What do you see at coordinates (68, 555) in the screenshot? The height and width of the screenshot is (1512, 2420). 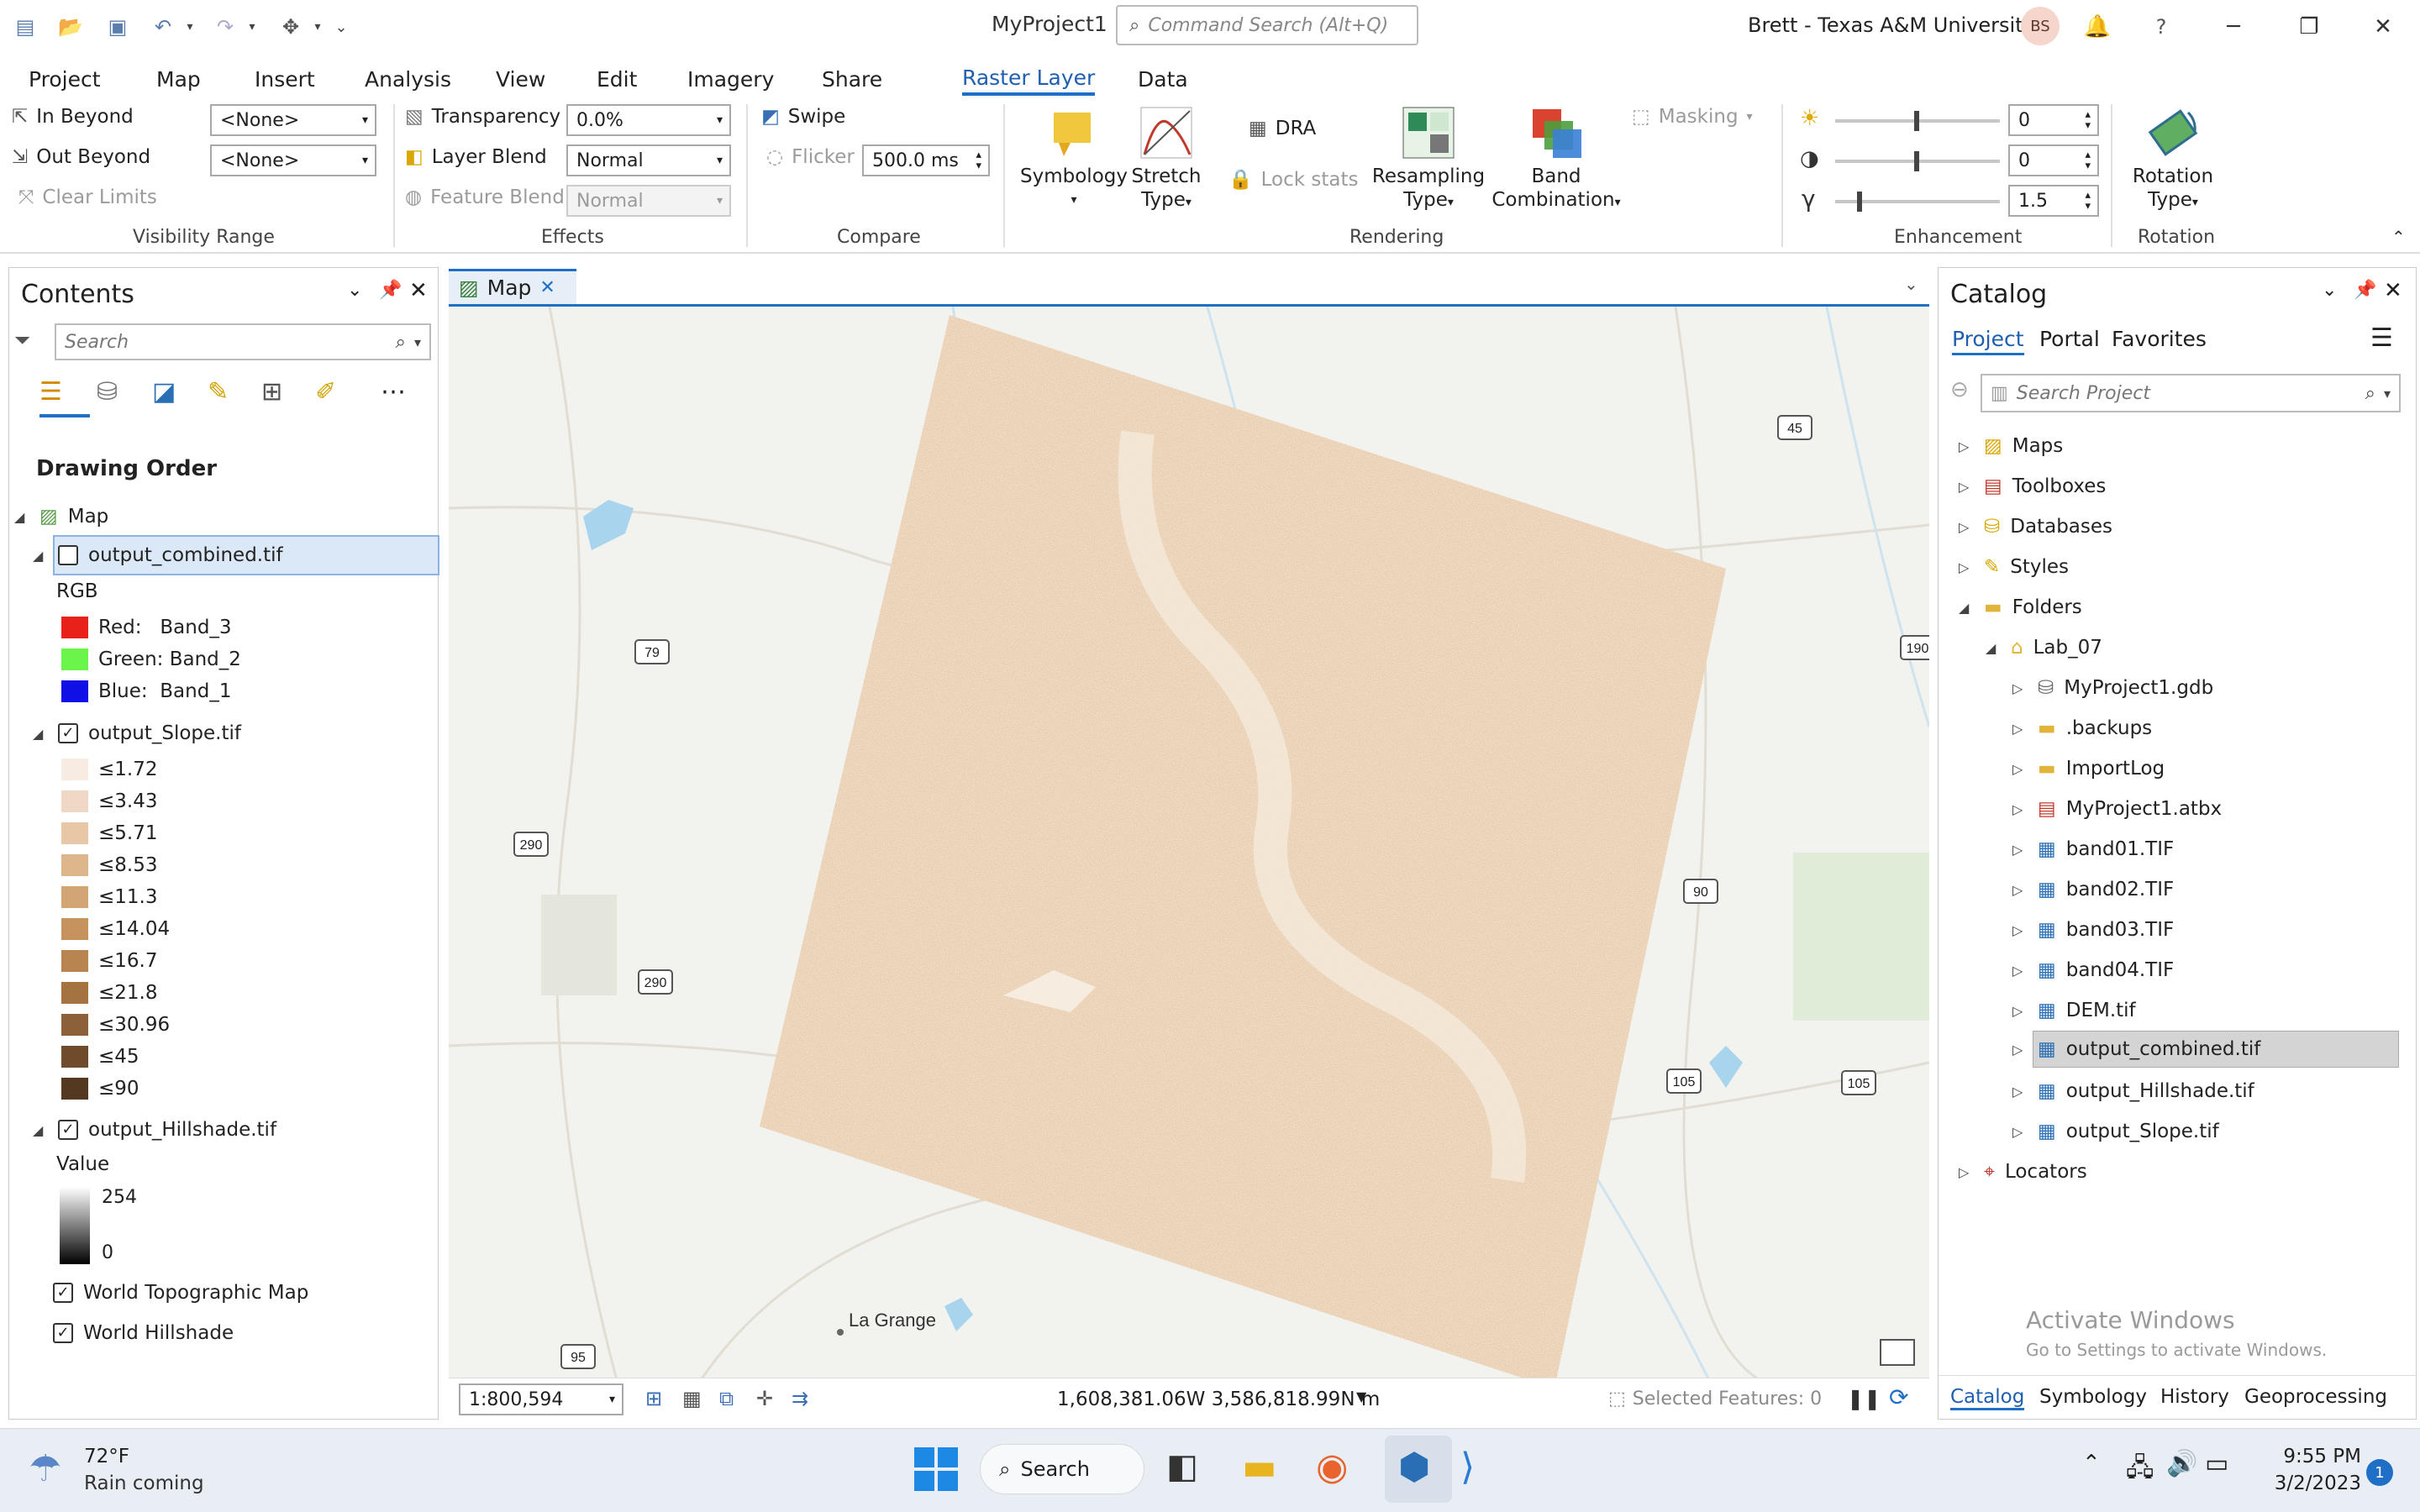 I see `visibility-checkbox` at bounding box center [68, 555].